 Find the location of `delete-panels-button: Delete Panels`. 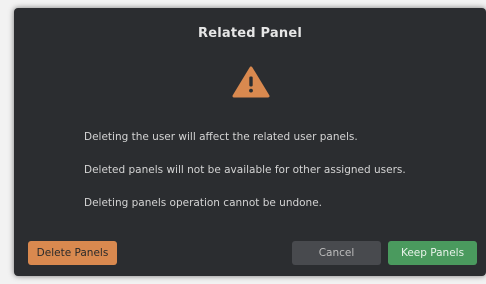

delete-panels-button: Delete Panels is located at coordinates (72, 253).